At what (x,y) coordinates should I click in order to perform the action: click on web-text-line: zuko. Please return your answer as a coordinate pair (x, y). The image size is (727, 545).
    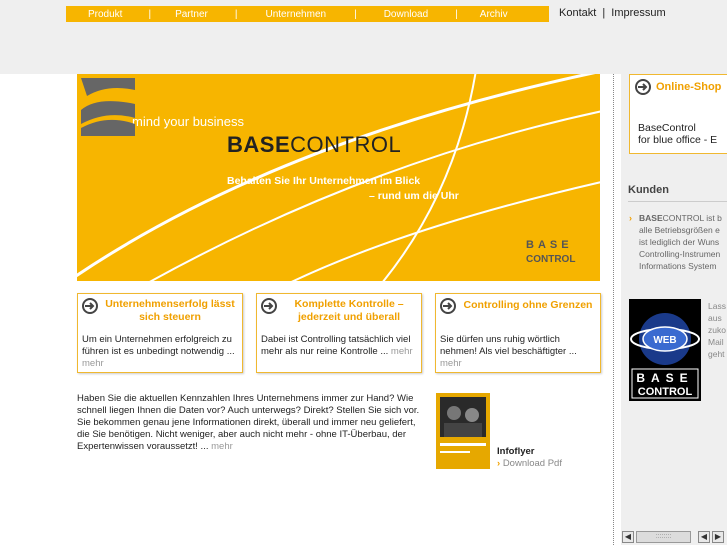
    Looking at the image, I should click on (717, 330).